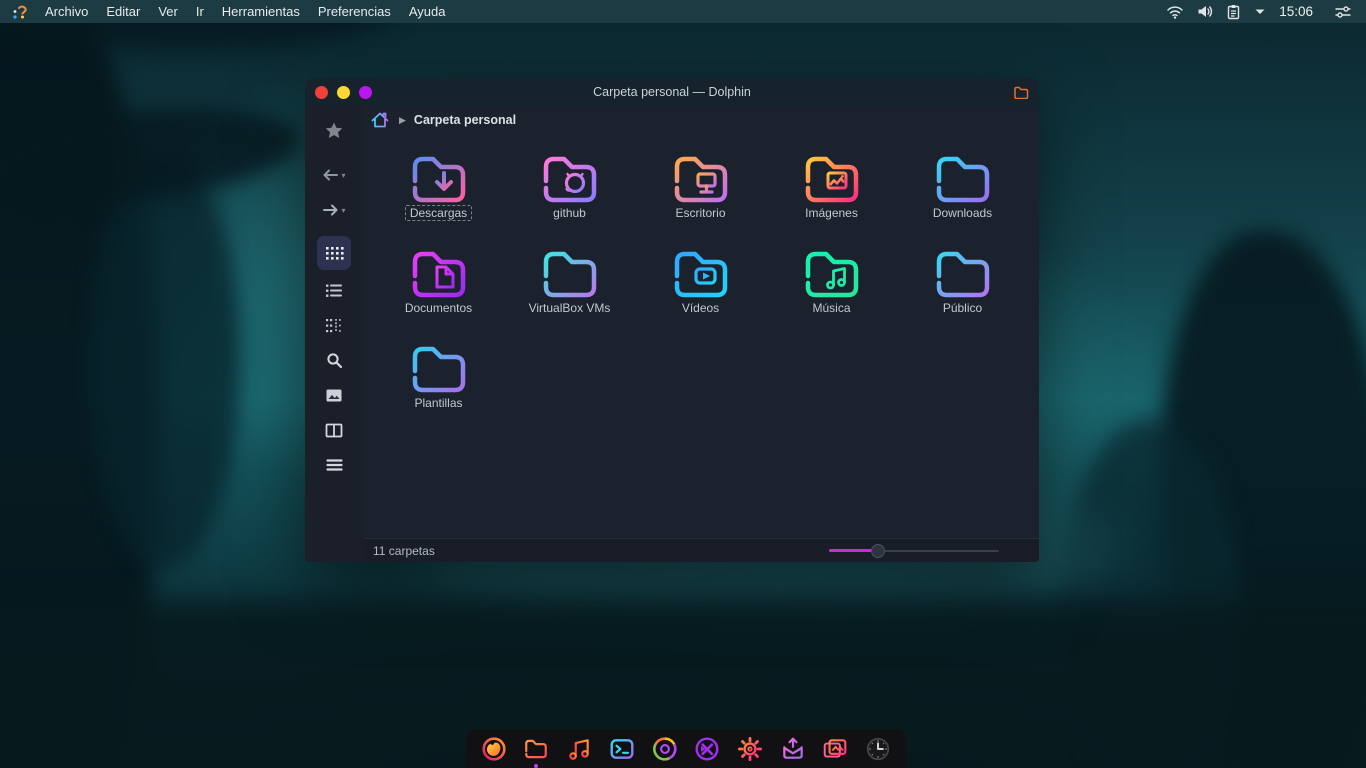 The height and width of the screenshot is (768, 1366). I want to click on folder-musica: Música, so click(831, 290).